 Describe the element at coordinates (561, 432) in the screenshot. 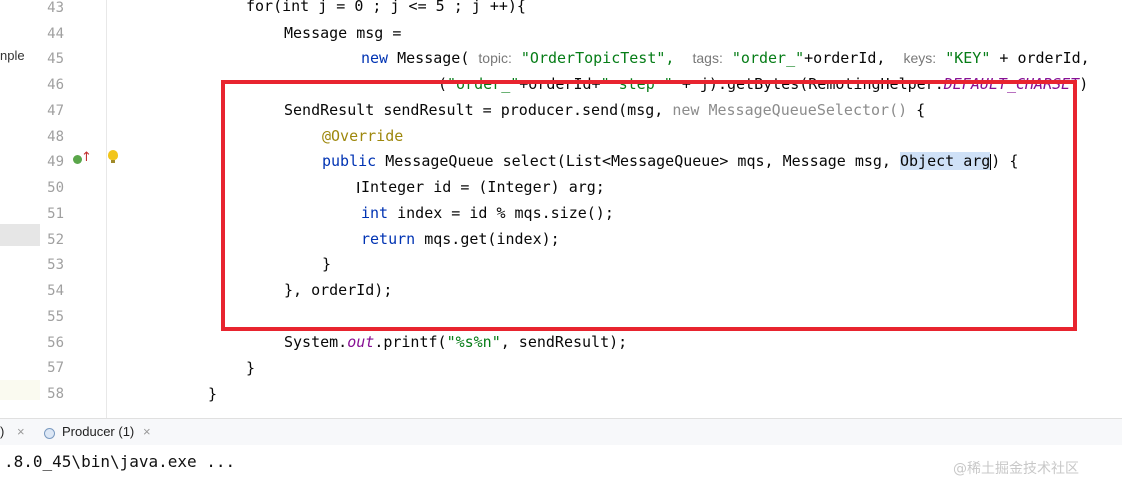

I see `run-tool-window-tabs: ) × Producer (1) ×` at that location.